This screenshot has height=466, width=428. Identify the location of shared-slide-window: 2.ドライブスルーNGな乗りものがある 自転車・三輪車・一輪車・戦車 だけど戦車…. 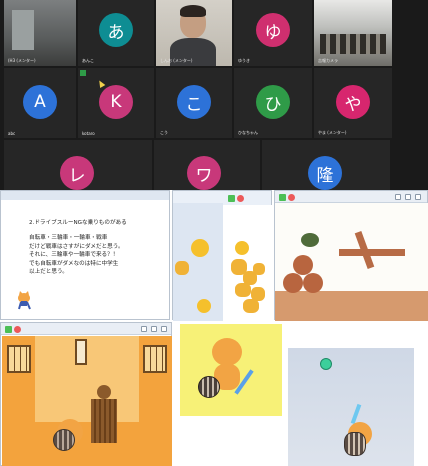
(85, 255).